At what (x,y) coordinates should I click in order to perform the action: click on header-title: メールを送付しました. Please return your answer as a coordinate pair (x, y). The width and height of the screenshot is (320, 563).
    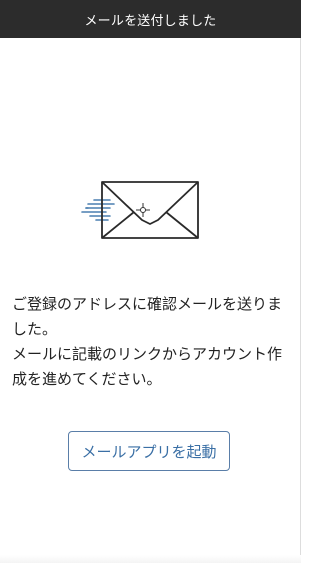
    Looking at the image, I should click on (150, 21).